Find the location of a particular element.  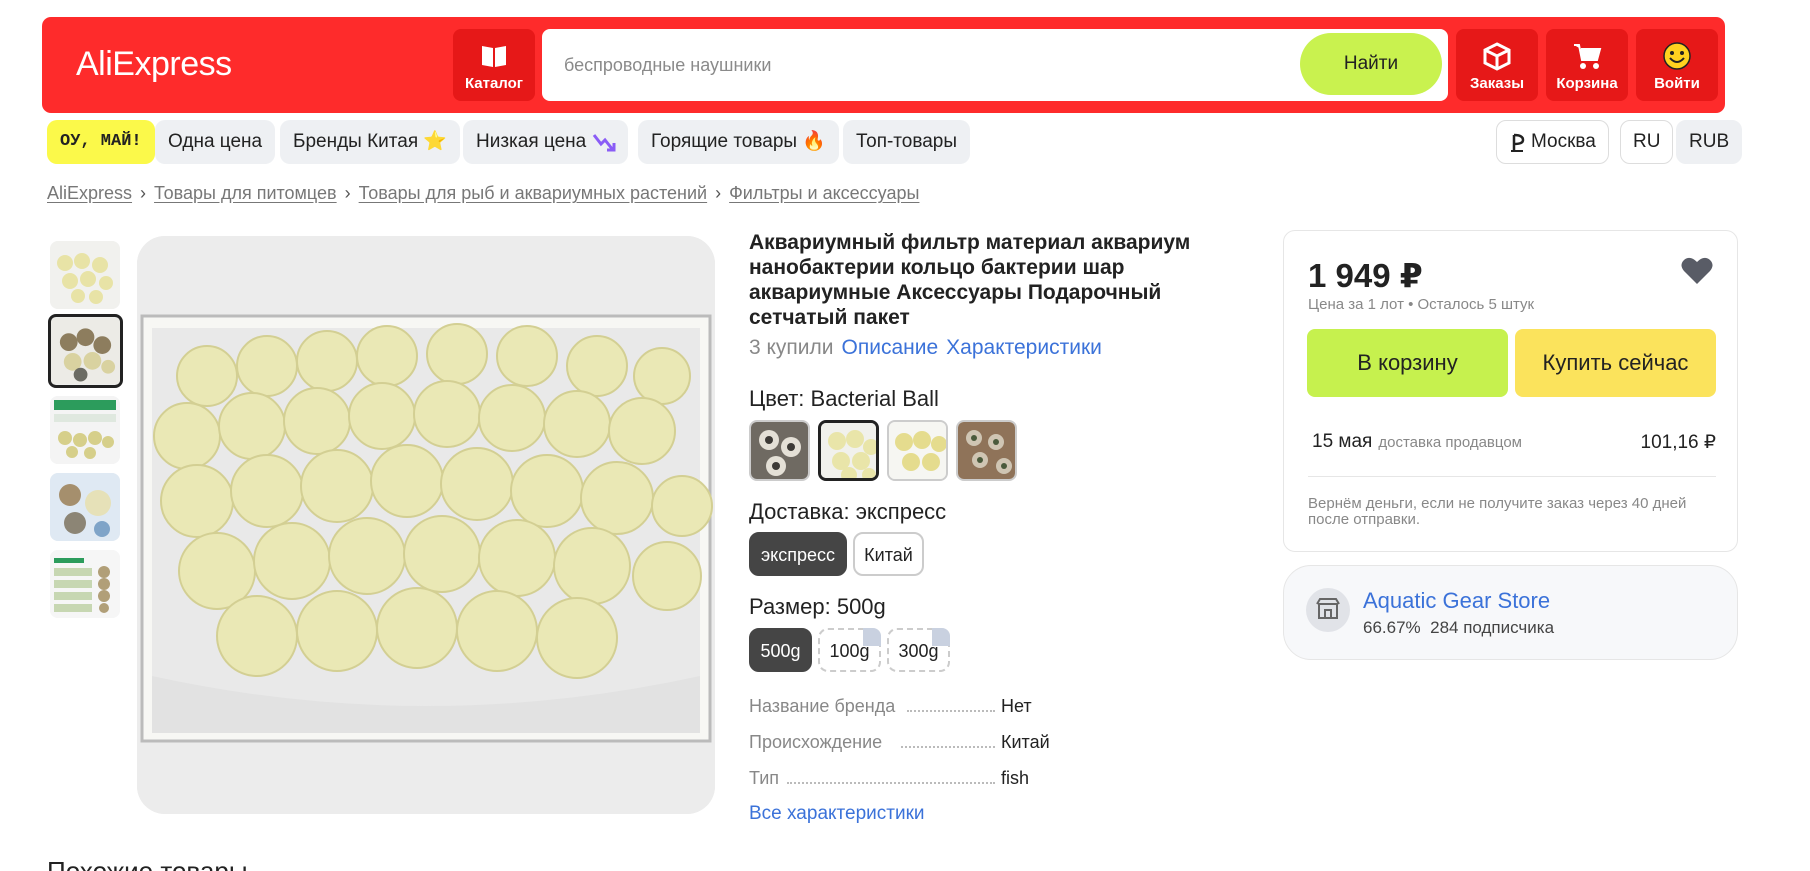

orders-label: Заказы is located at coordinates (1497, 83).